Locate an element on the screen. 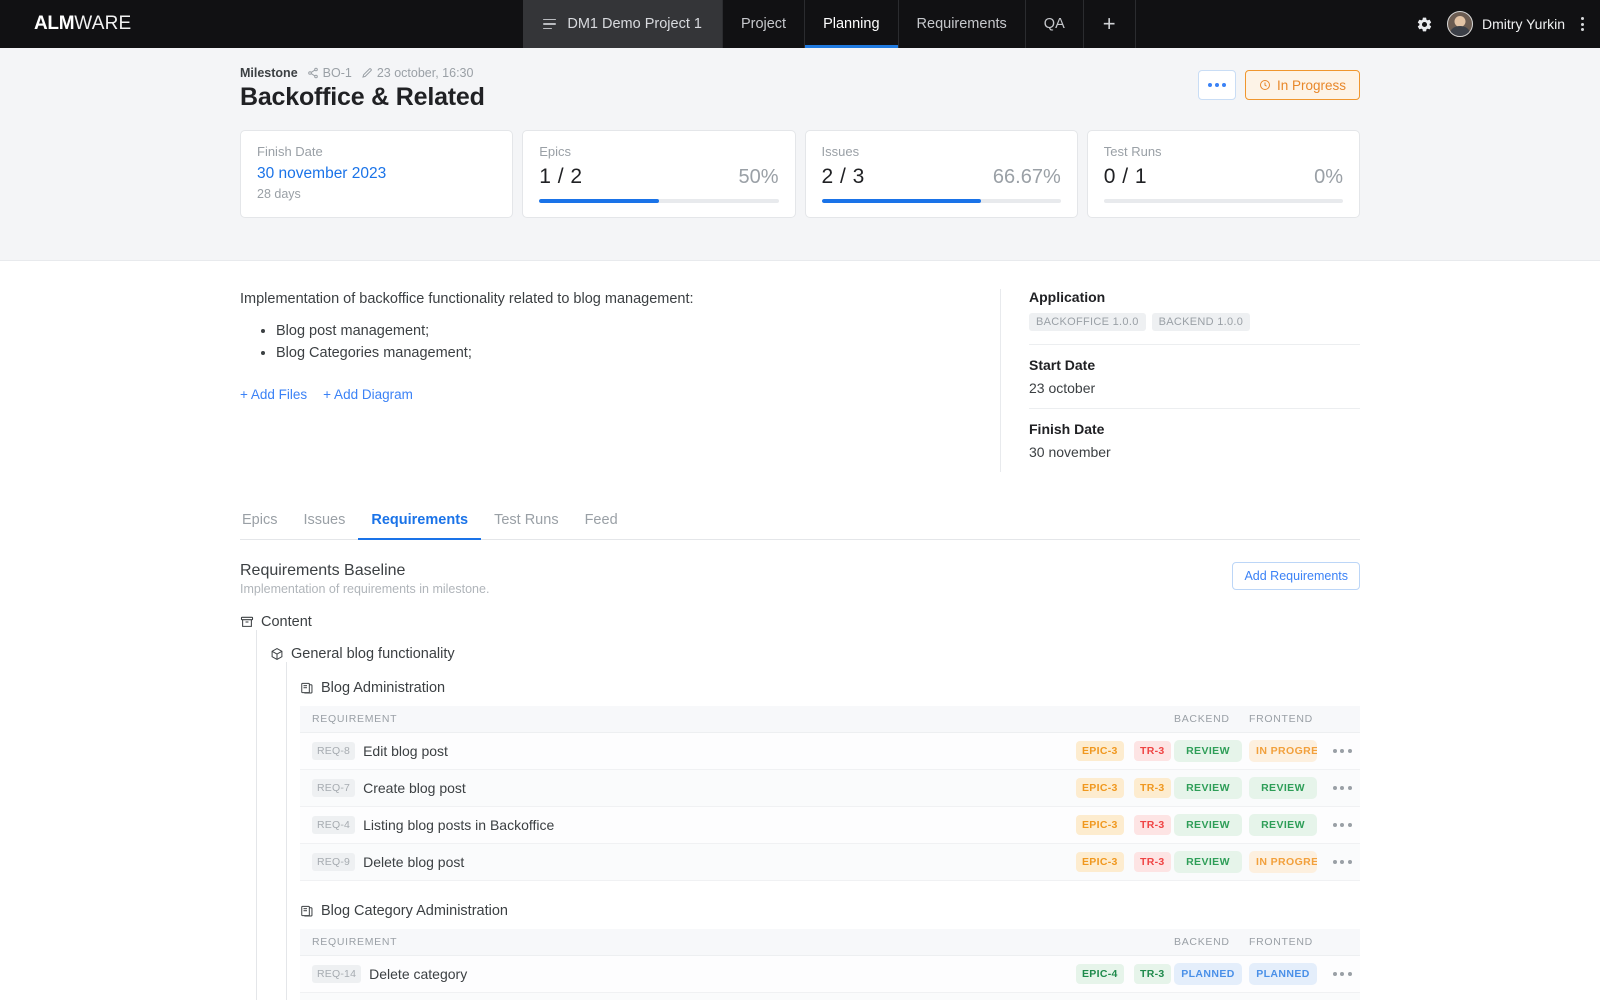 Image resolution: width=1600 pixels, height=1000 pixels. entity-key: BO-1 is located at coordinates (329, 73).